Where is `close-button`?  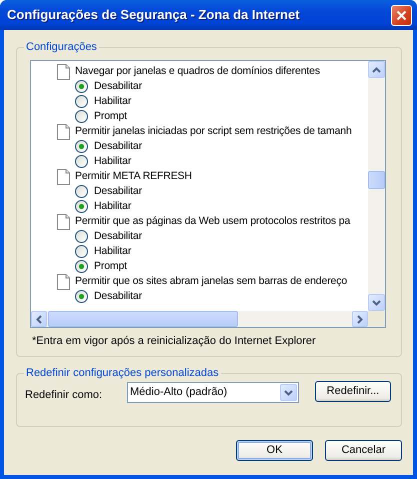 close-button is located at coordinates (401, 15).